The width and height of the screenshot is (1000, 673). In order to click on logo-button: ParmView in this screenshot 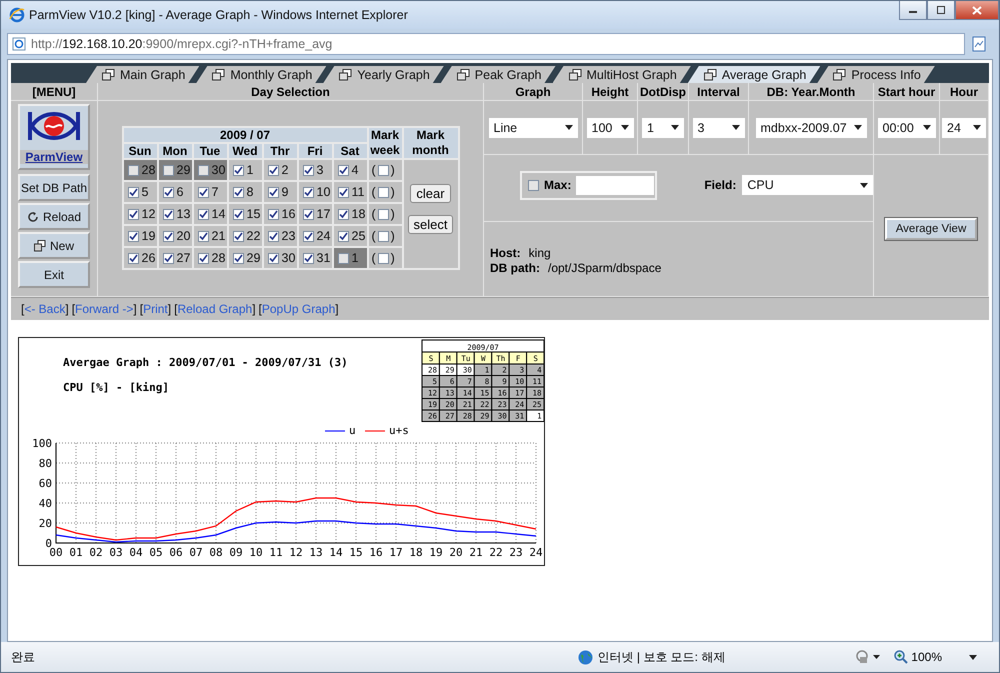, I will do `click(54, 137)`.